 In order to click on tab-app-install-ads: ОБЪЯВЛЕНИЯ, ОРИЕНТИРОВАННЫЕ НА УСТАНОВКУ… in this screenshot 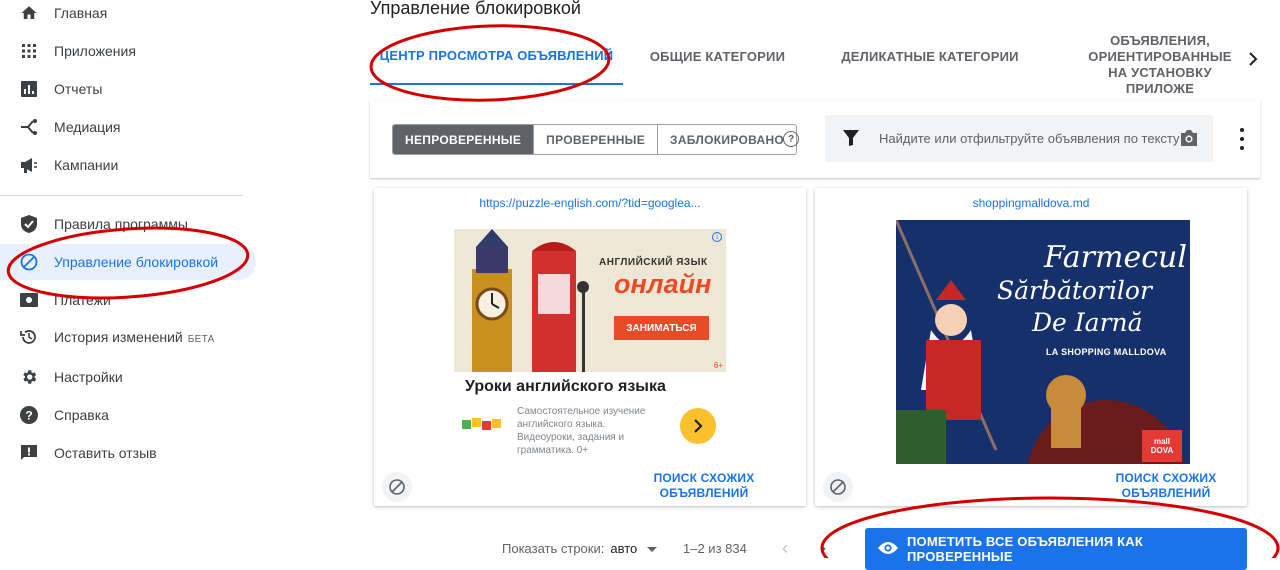, I will do `click(1160, 65)`.